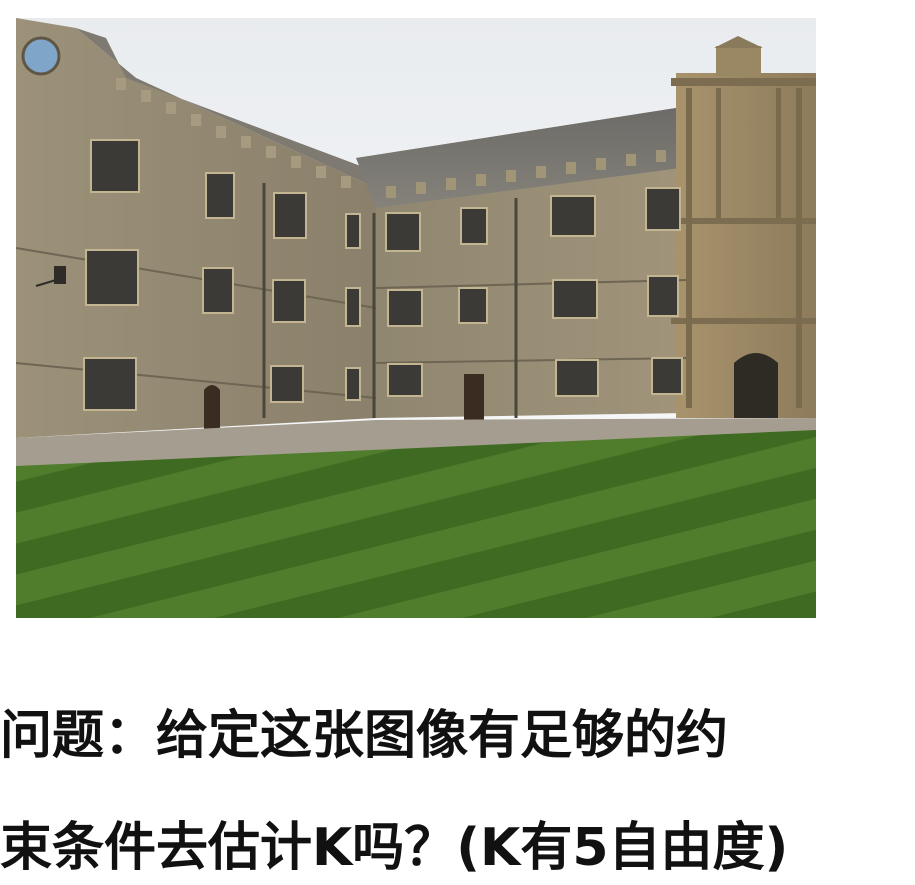 This screenshot has height=885, width=915. Describe the element at coordinates (364, 736) in the screenshot. I see `question-line-1: 问题：给定这张图像有足够的约` at that location.